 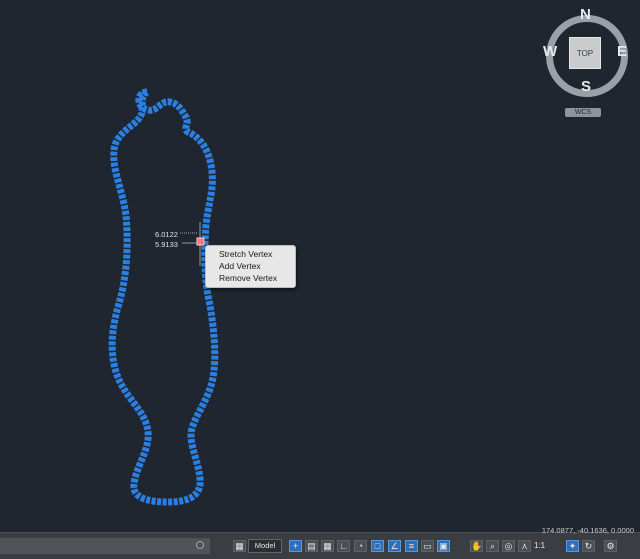 I want to click on compass-west: W, so click(x=550, y=51).